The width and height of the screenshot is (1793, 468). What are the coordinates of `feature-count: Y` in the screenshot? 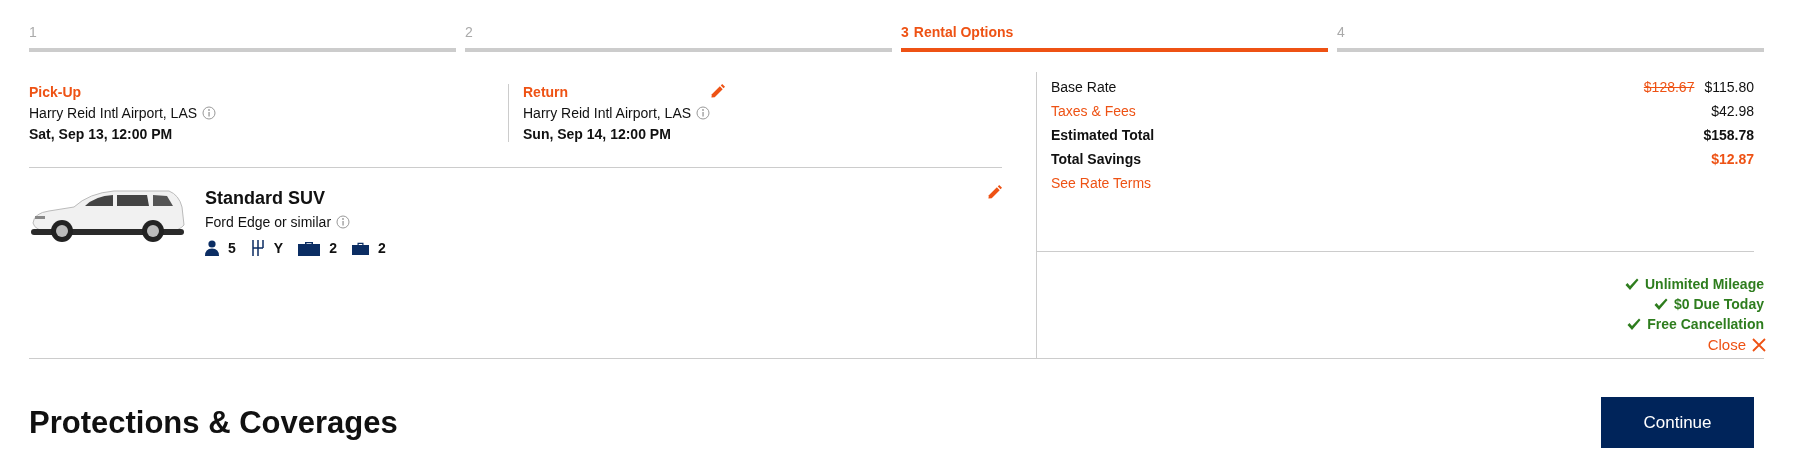 It's located at (278, 248).